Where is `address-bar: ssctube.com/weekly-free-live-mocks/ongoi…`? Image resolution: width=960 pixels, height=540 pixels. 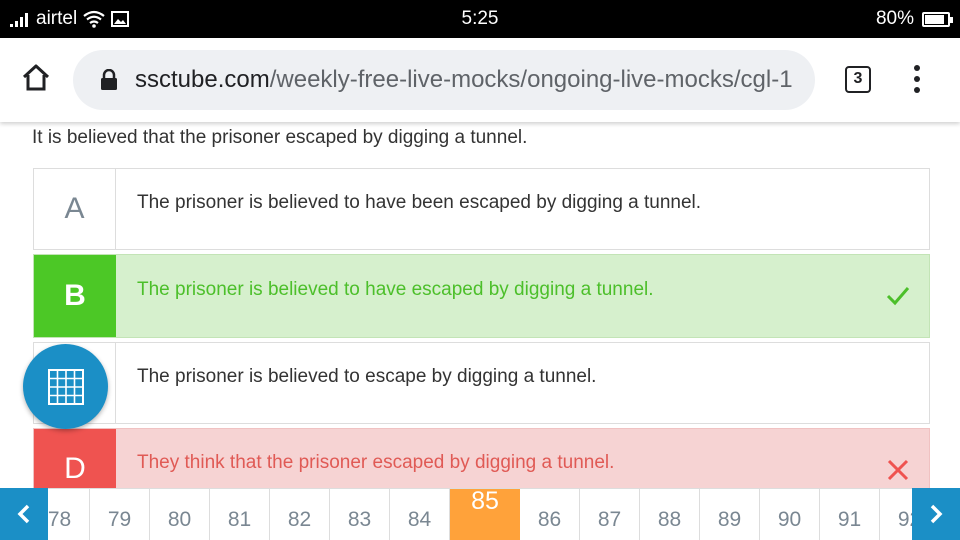 address-bar: ssctube.com/weekly-free-live-mocks/ongoi… is located at coordinates (444, 80).